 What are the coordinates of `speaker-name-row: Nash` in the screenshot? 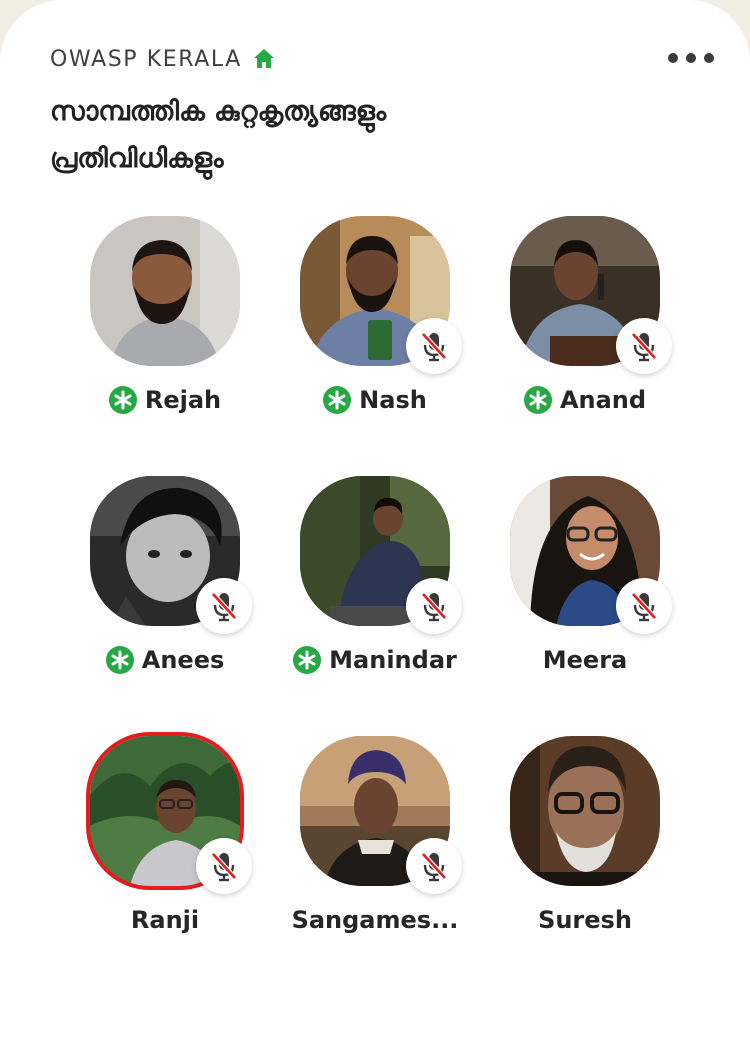 It's located at (375, 400).